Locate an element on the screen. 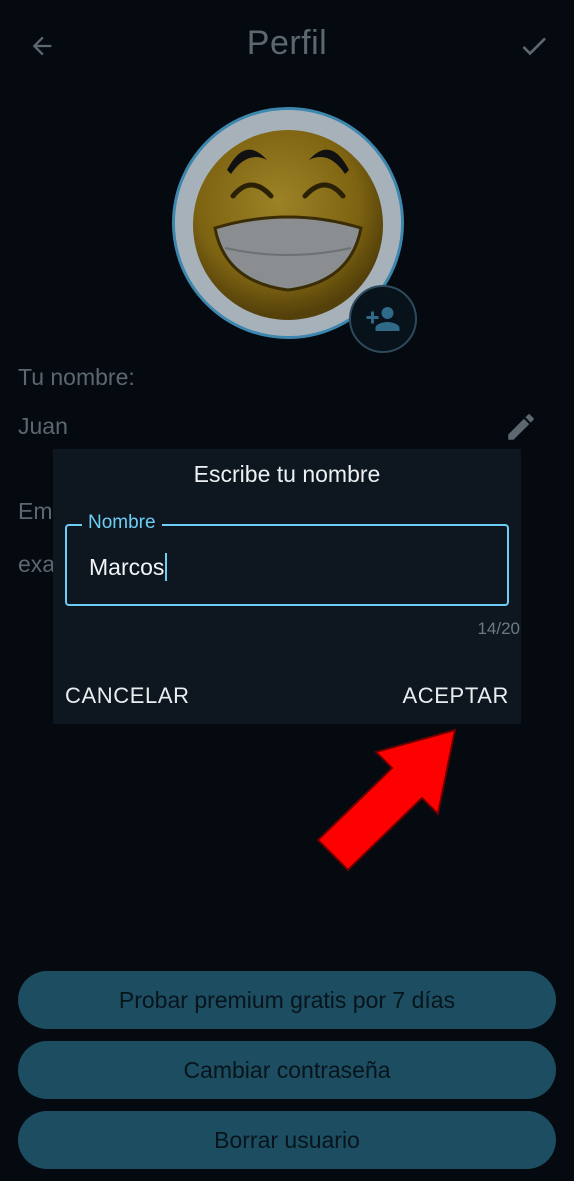 This screenshot has height=1181, width=574. top-app-bar: Perfil is located at coordinates (287, 46).